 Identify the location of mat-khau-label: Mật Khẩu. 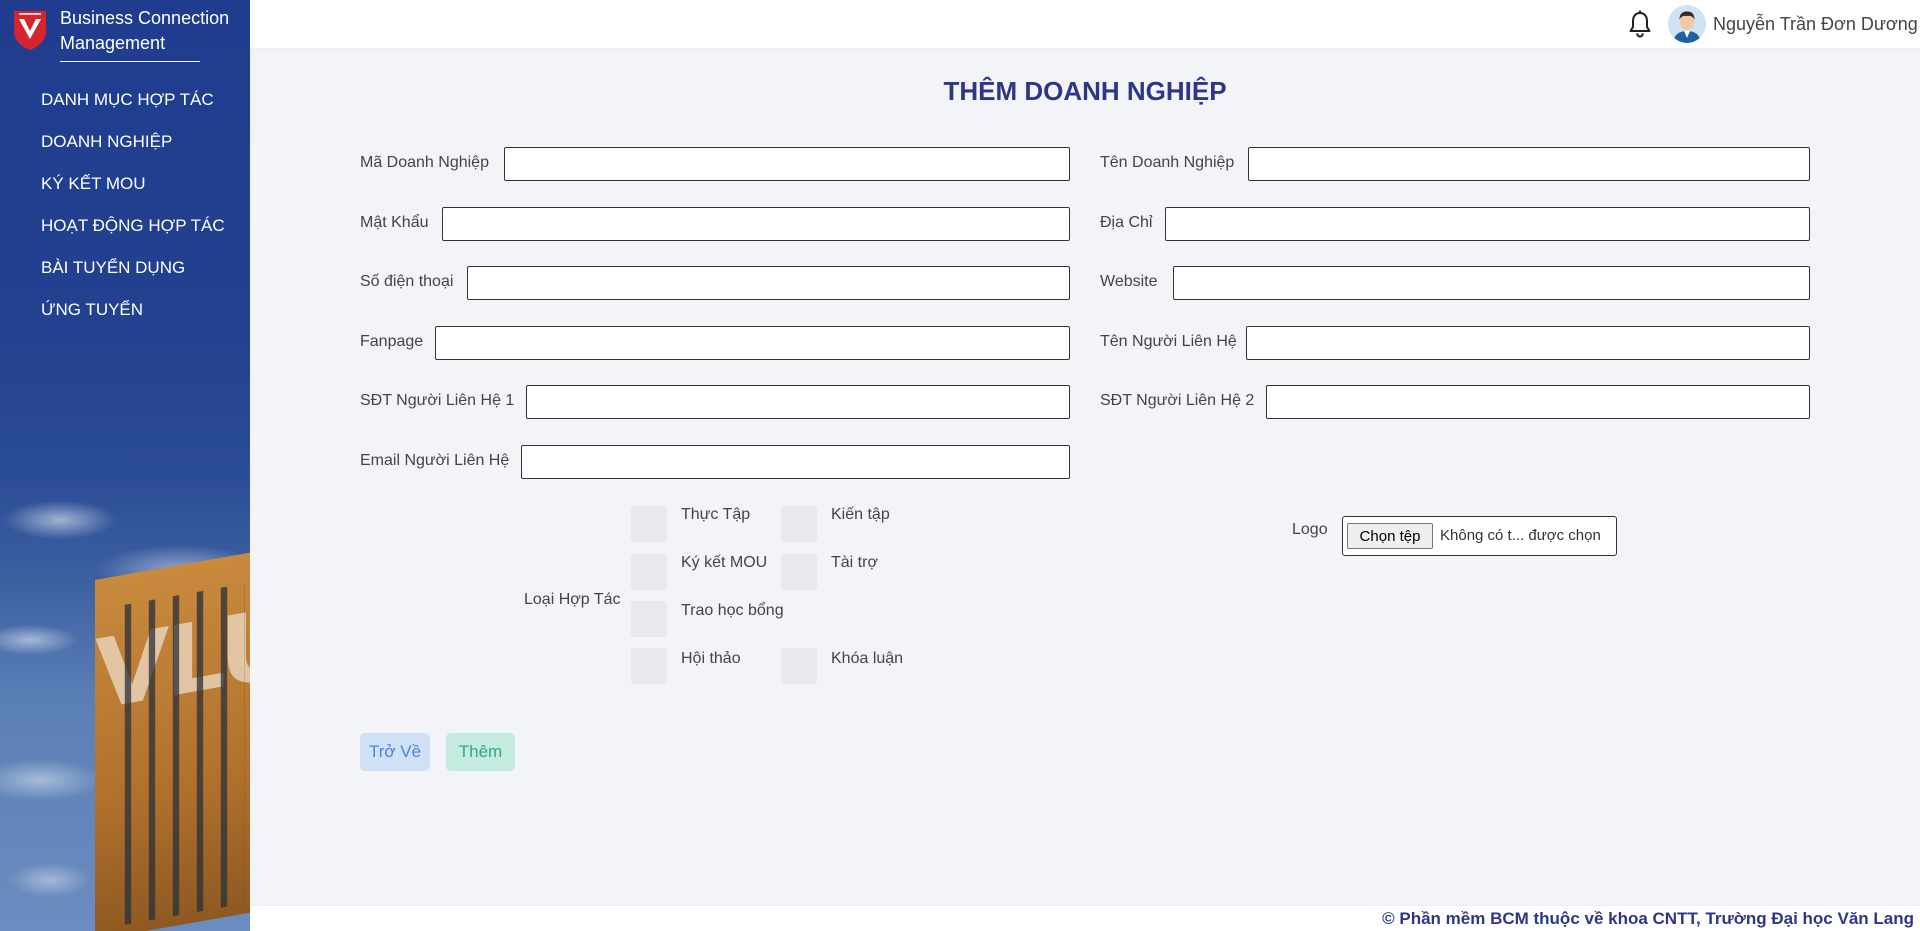
(394, 222).